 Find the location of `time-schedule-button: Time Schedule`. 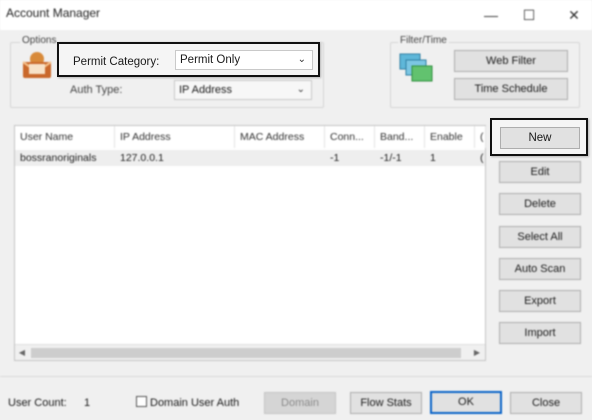

time-schedule-button: Time Schedule is located at coordinates (511, 89).